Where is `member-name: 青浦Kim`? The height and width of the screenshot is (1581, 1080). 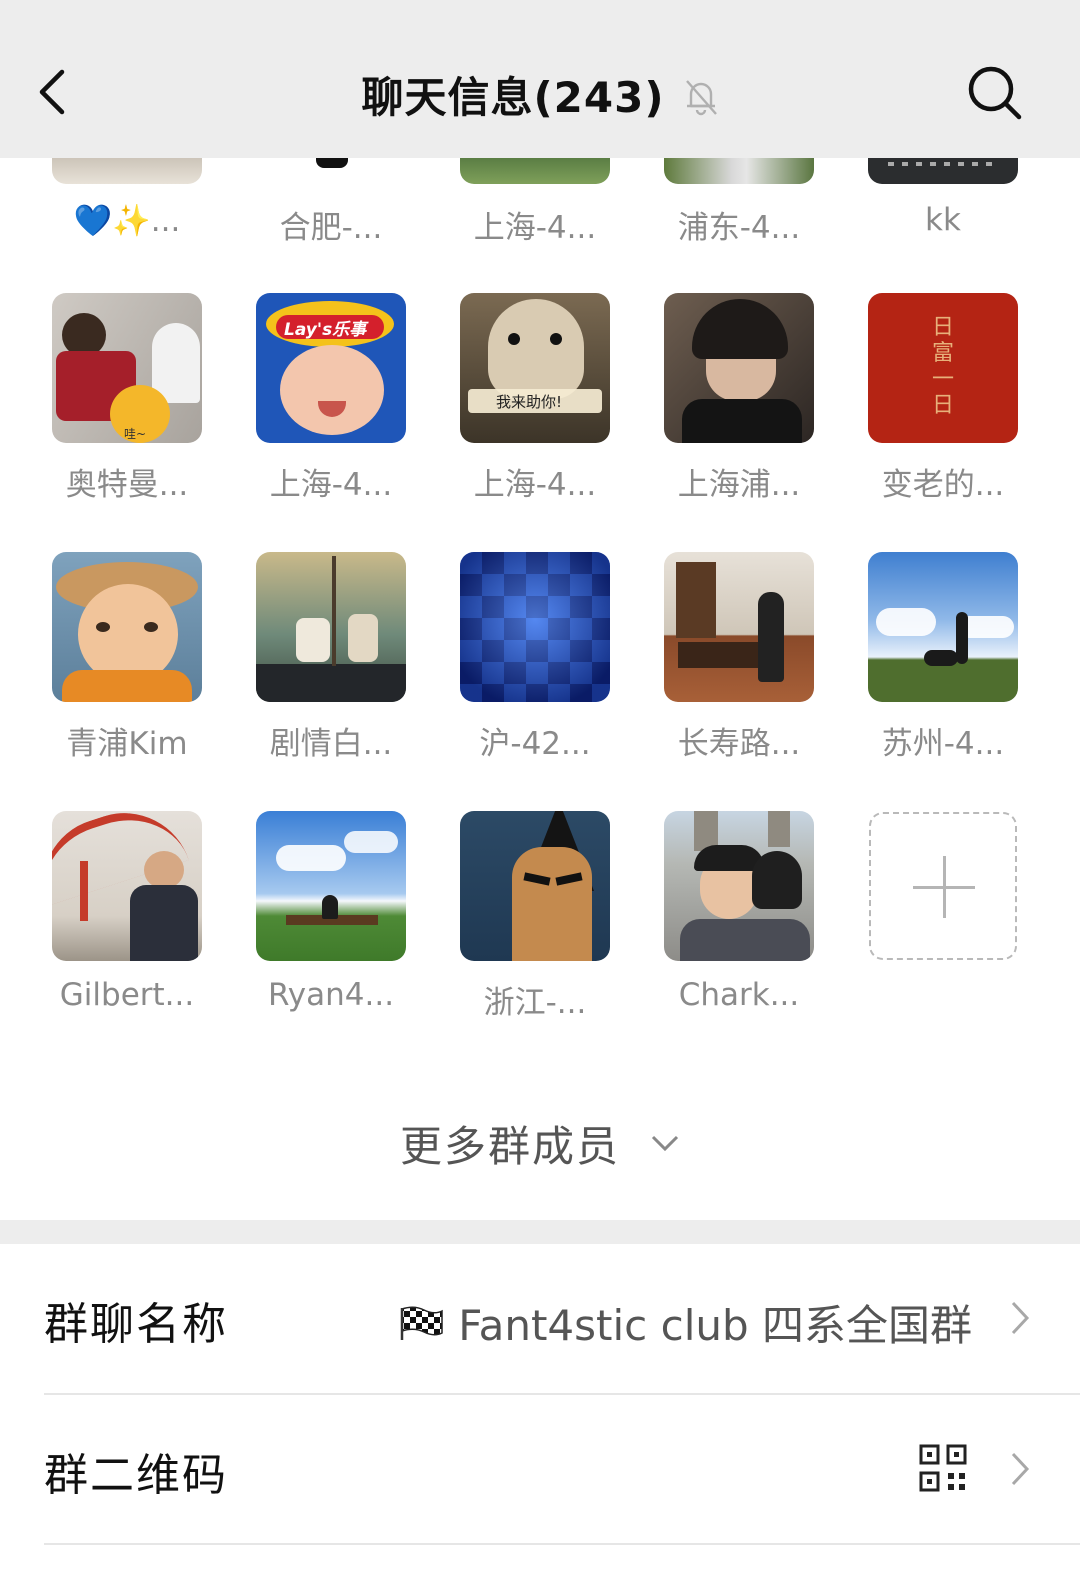 member-name: 青浦Kim is located at coordinates (127, 744).